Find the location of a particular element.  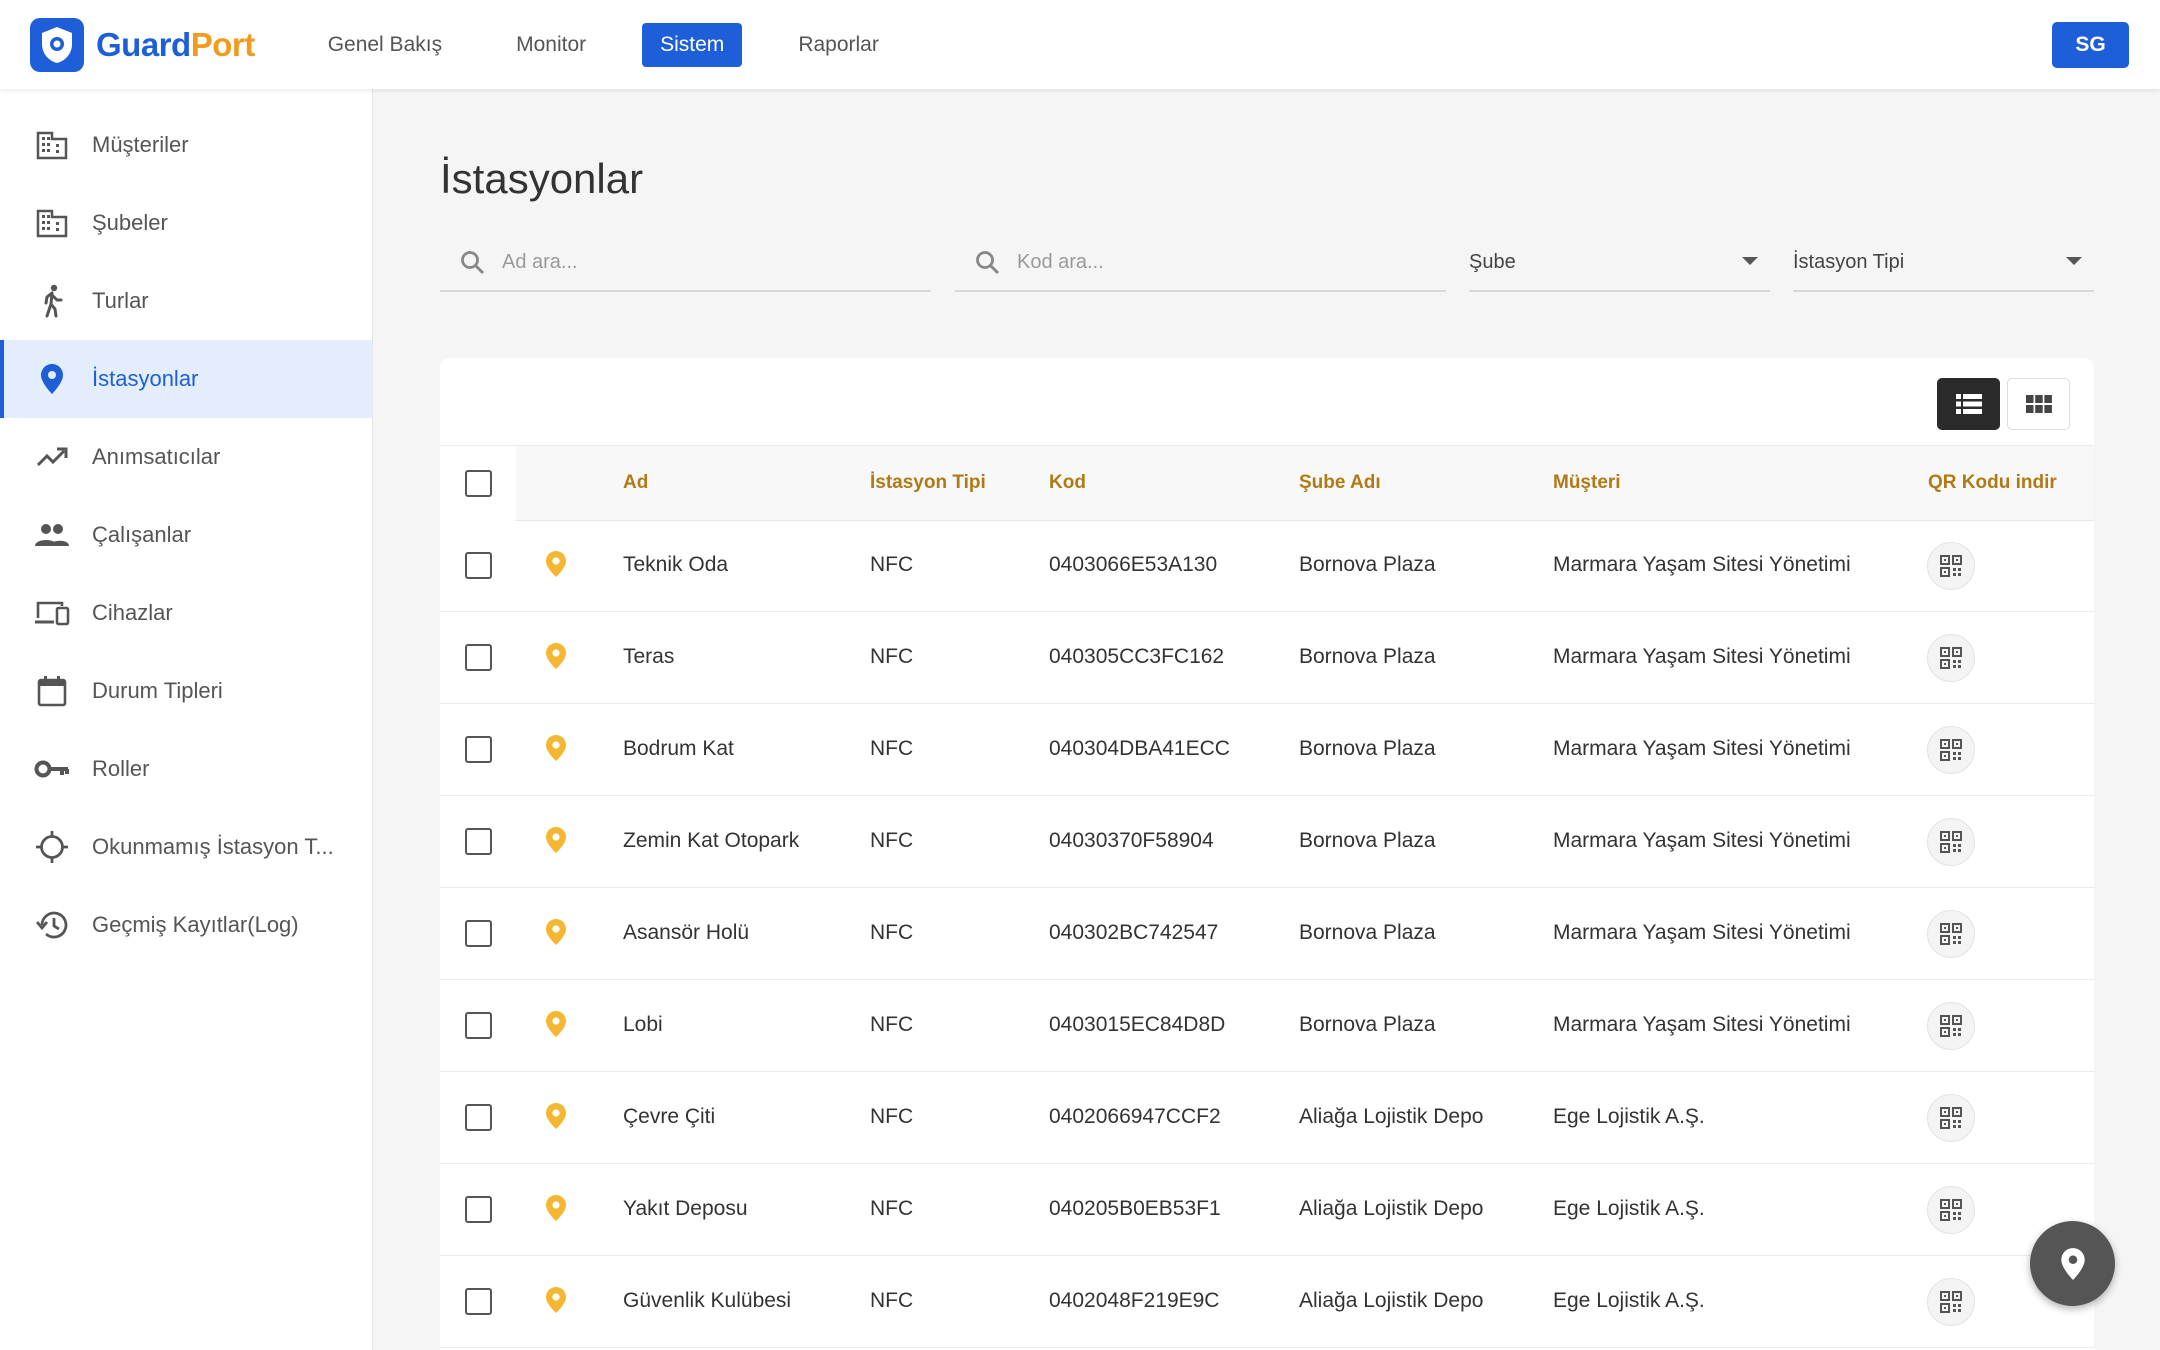

topnav-monitor: Monitor is located at coordinates (551, 45).